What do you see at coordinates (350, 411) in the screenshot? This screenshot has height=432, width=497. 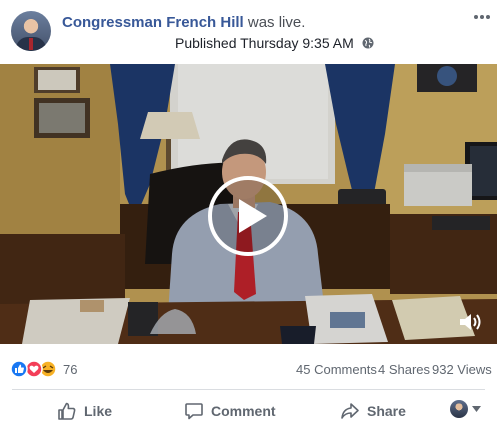 I see `share-arrow-icon` at bounding box center [350, 411].